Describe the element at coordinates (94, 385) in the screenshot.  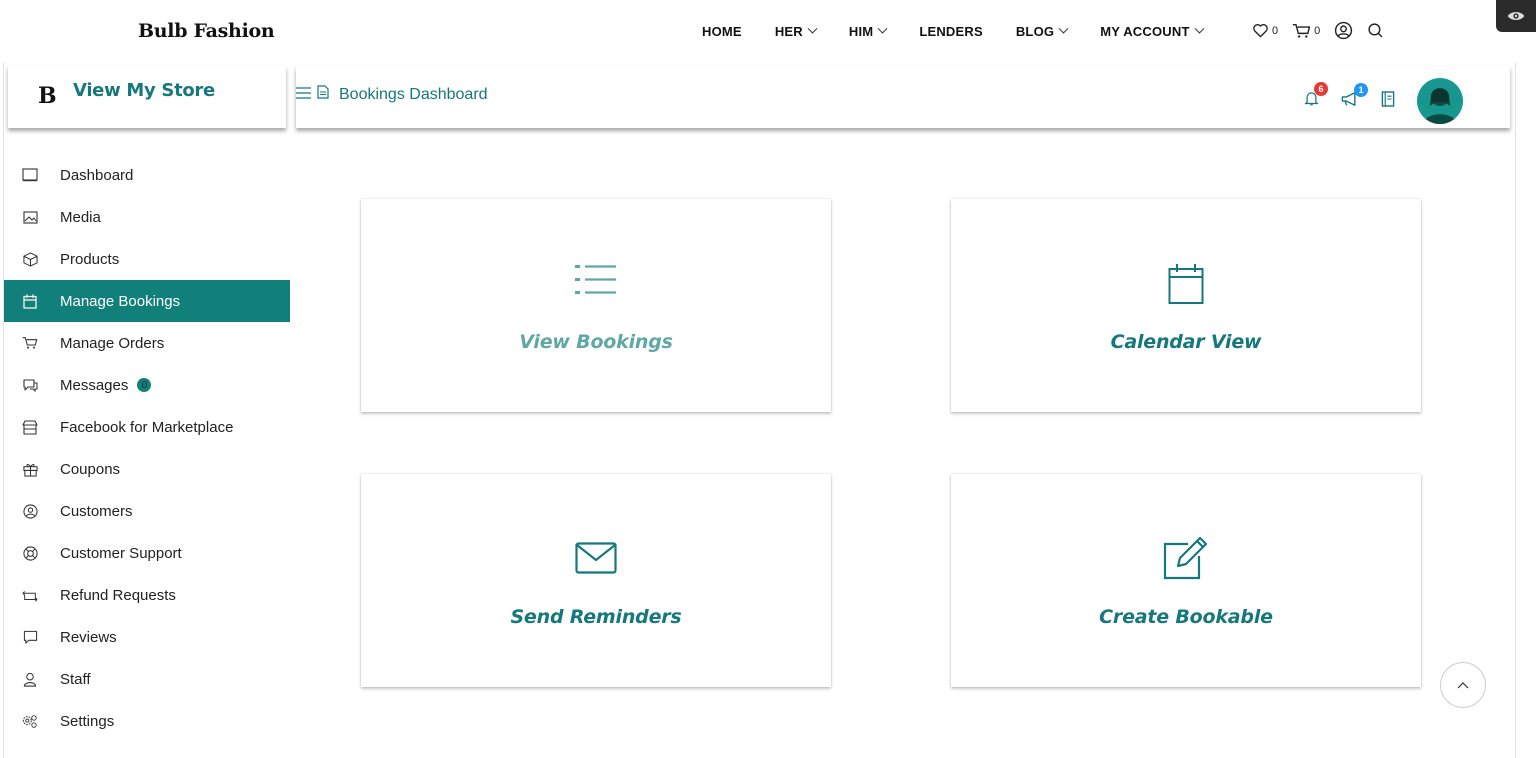
I see `sidebar-item-label: Messages` at that location.